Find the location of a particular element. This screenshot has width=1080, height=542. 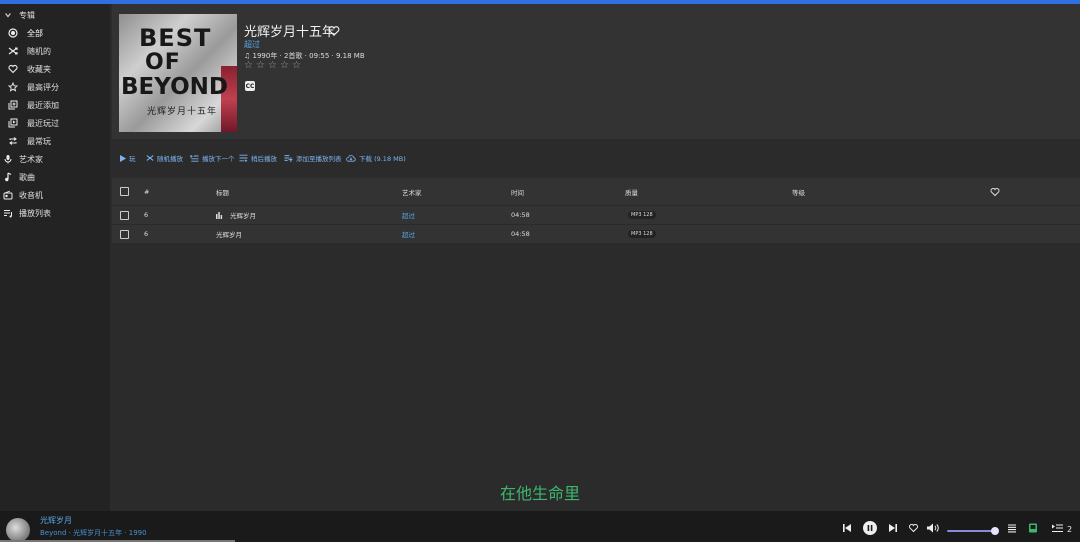

like-button is located at coordinates (913, 528).